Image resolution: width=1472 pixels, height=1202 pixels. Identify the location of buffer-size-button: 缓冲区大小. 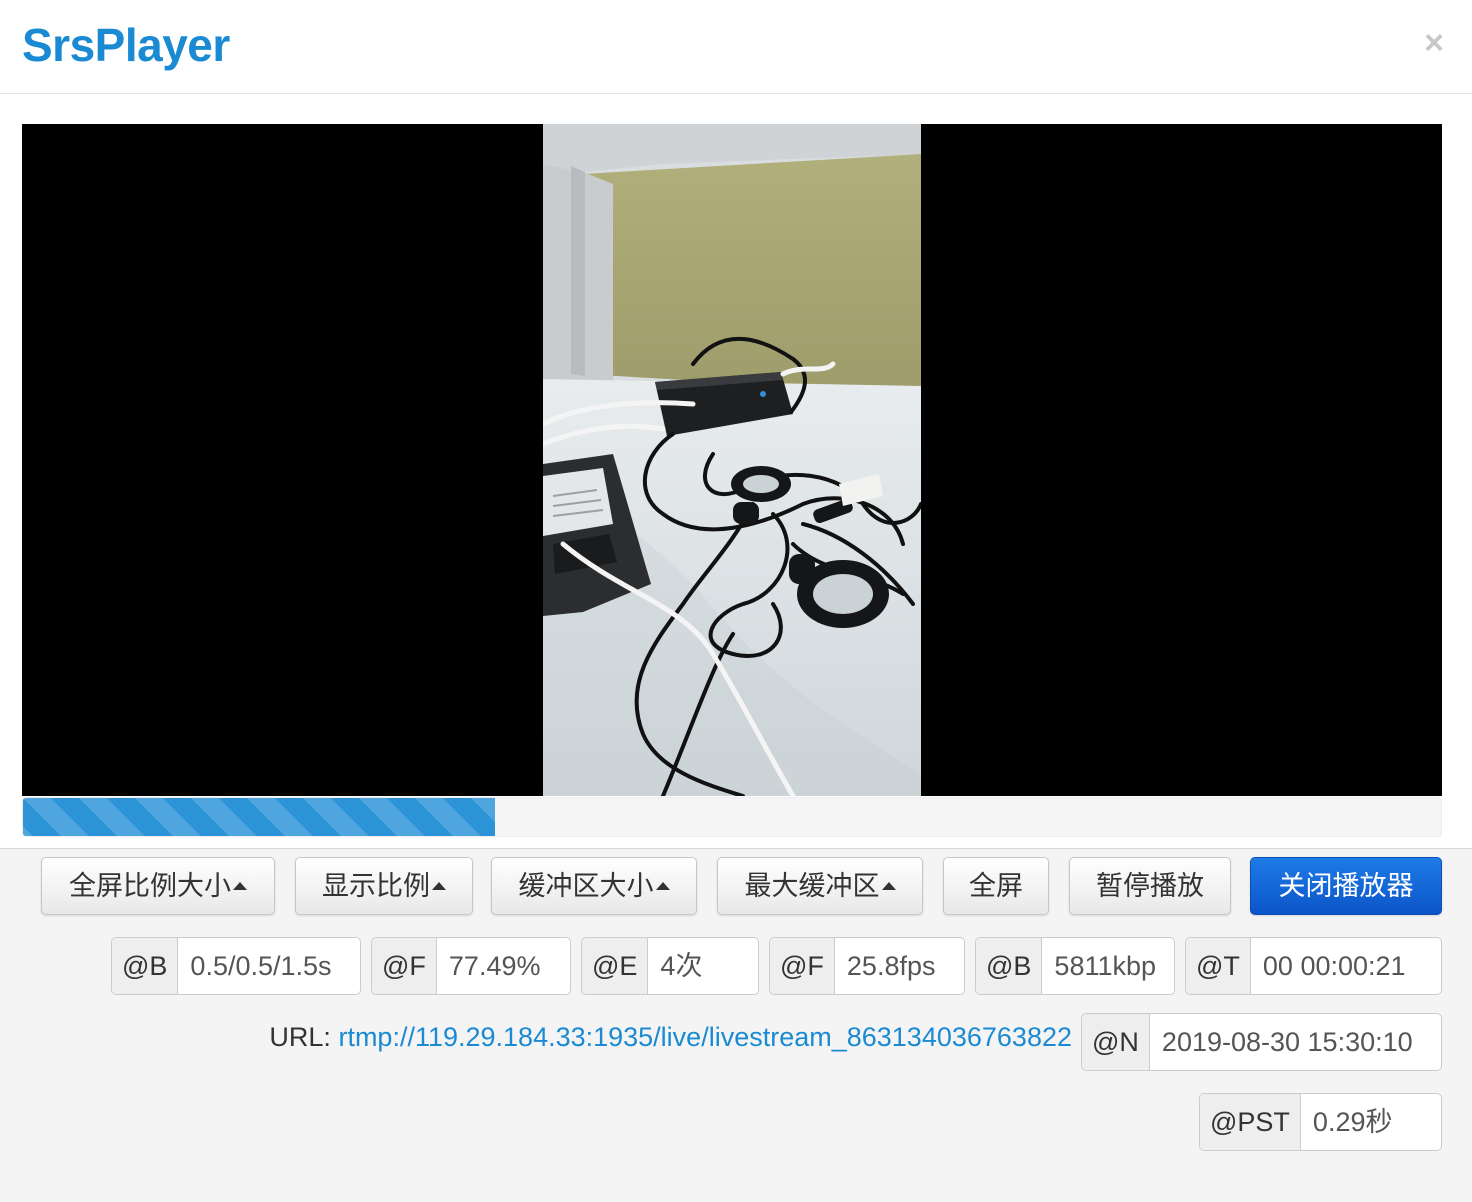
(594, 886).